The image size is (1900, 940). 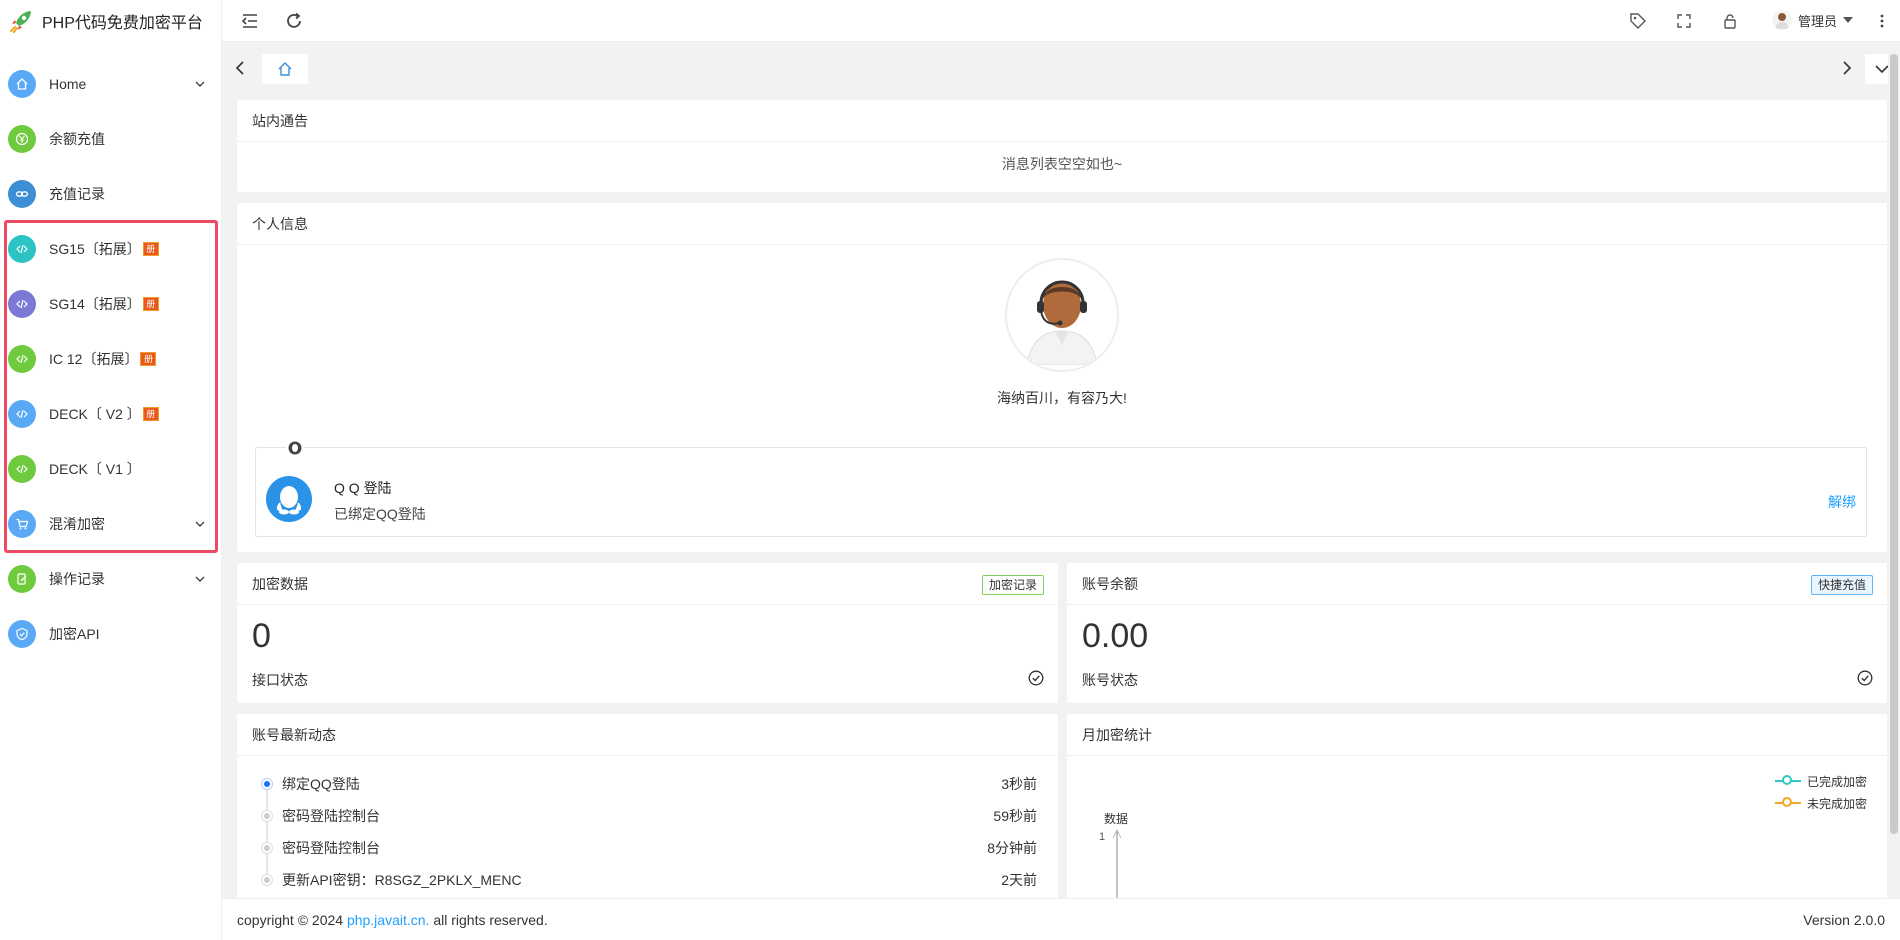 I want to click on sidebar-item: IC 12〔拓展〕册, so click(x=110, y=358).